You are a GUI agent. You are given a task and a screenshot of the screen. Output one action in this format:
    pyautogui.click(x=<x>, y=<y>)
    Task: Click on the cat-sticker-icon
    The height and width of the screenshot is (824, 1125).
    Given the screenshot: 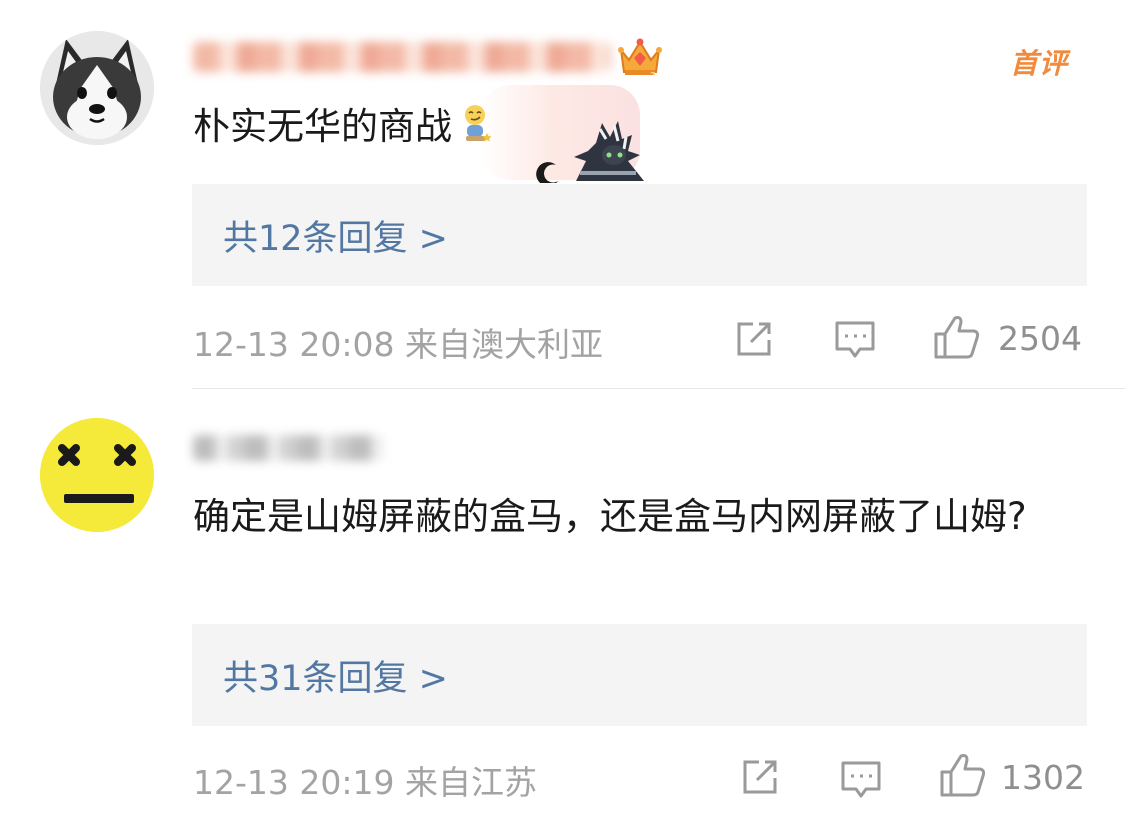 What is the action you would take?
    pyautogui.click(x=590, y=152)
    